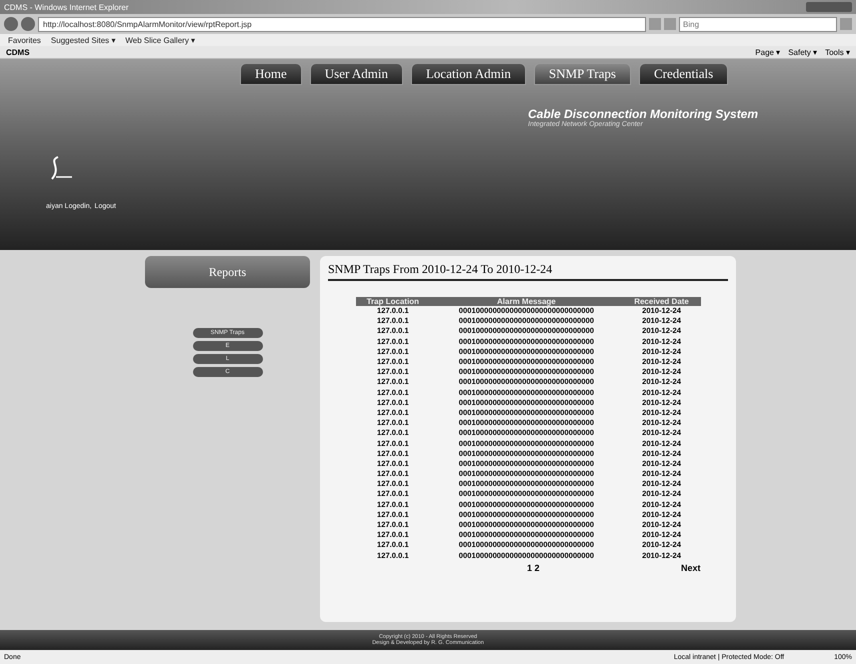  Describe the element at coordinates (767, 52) in the screenshot. I see `command-menu: Page ▾` at that location.